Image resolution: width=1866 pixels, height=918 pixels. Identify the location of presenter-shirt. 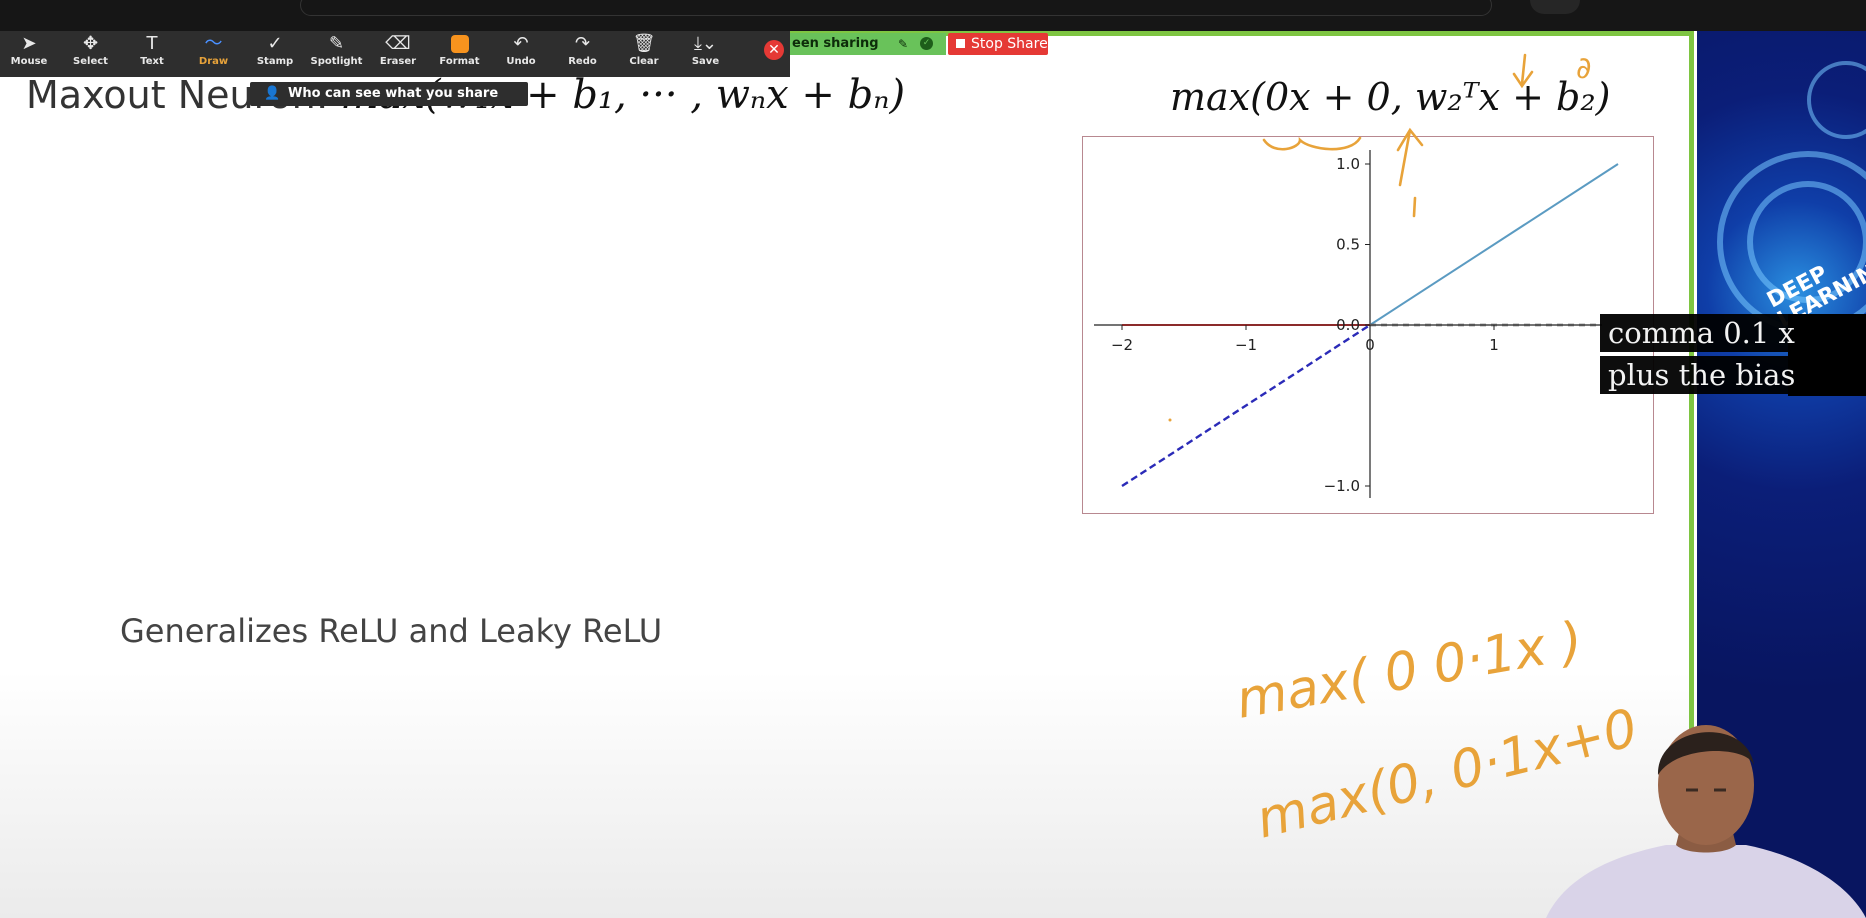
(1706, 881).